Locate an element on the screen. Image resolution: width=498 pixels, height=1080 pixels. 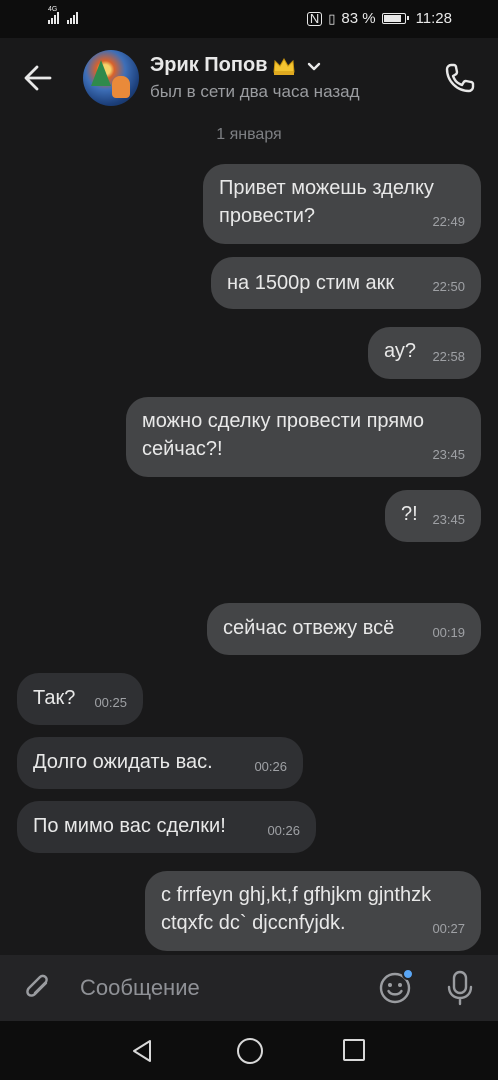
message-text: ?! is located at coordinates (409, 514).